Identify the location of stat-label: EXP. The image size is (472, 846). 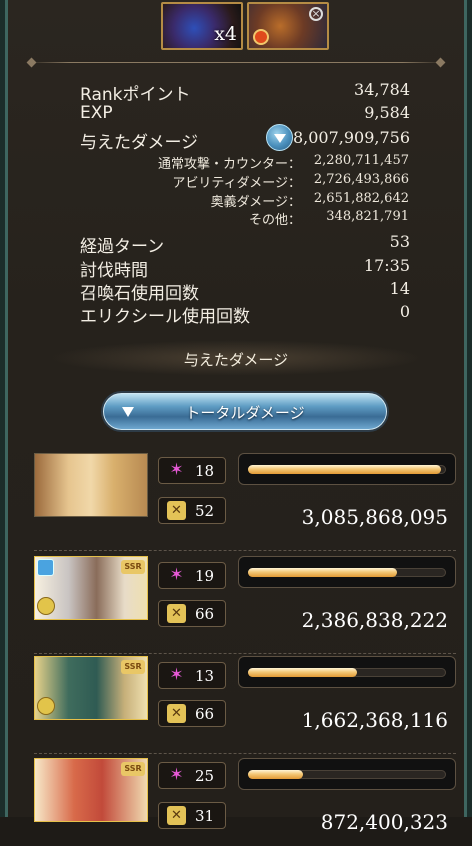
(96, 113).